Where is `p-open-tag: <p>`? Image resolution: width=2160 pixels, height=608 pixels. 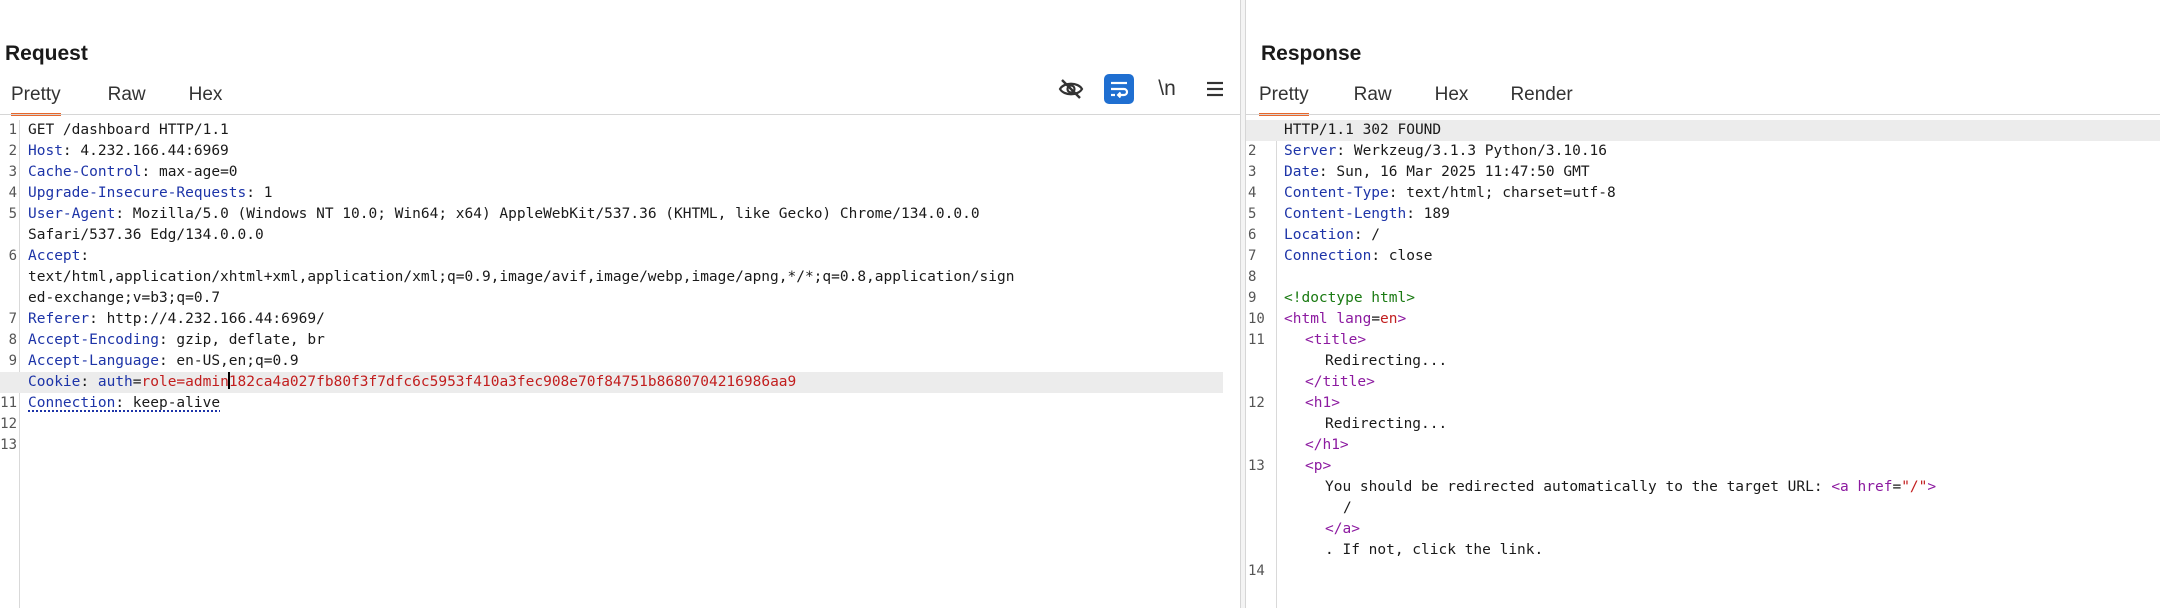 p-open-tag: <p> is located at coordinates (1318, 466).